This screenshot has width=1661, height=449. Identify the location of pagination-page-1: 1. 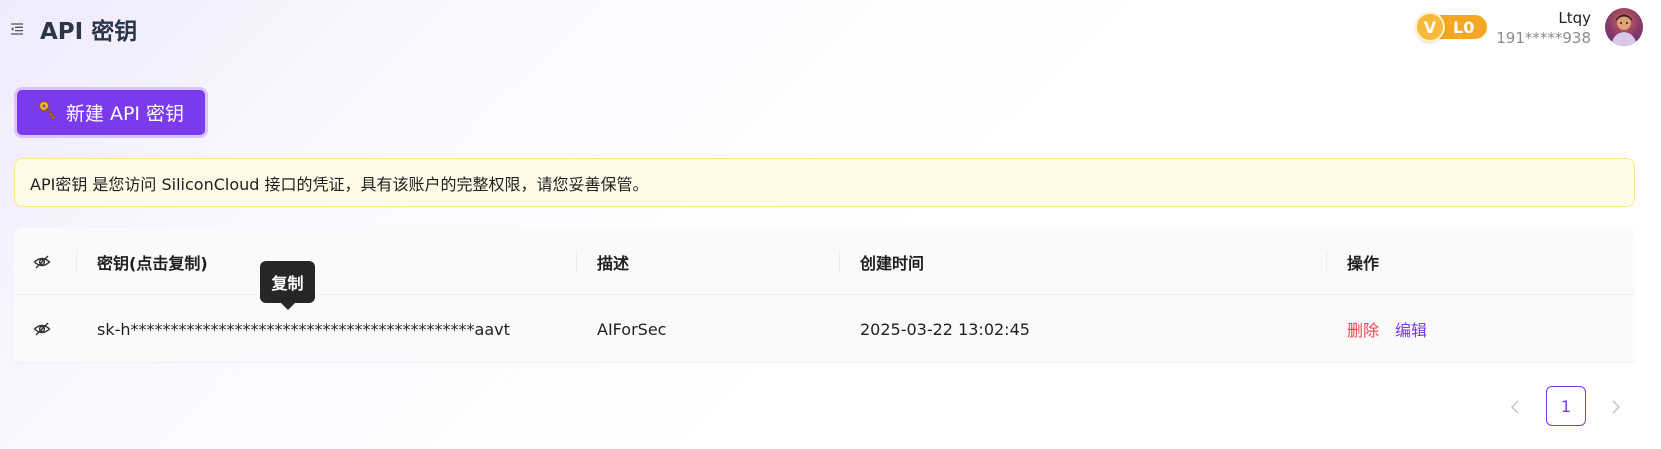
(1566, 406).